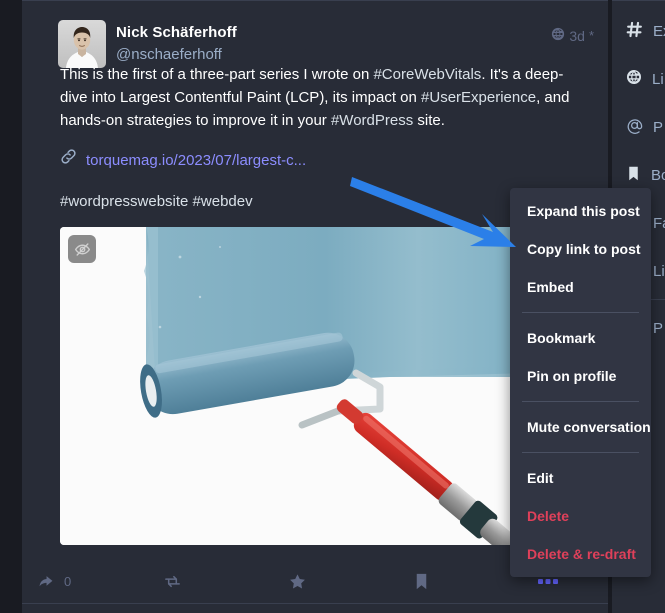 This screenshot has height=613, width=665. What do you see at coordinates (429, 120) in the screenshot?
I see `status-text-4: site.` at bounding box center [429, 120].